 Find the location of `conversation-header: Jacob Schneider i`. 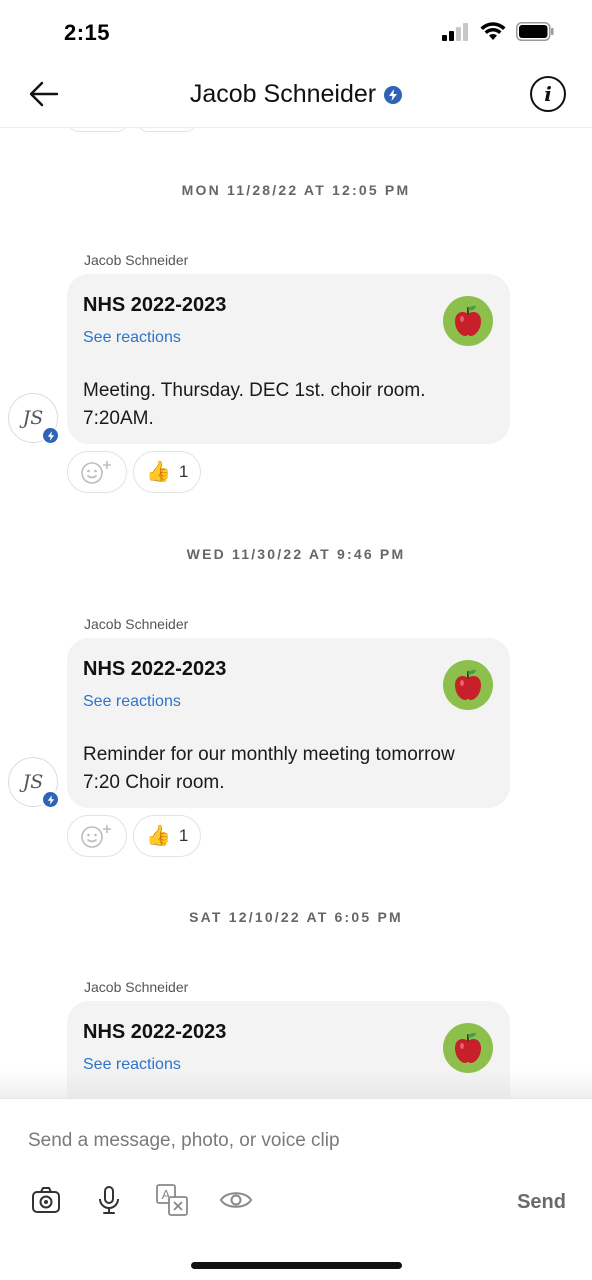

conversation-header: Jacob Schneider i is located at coordinates (296, 95).